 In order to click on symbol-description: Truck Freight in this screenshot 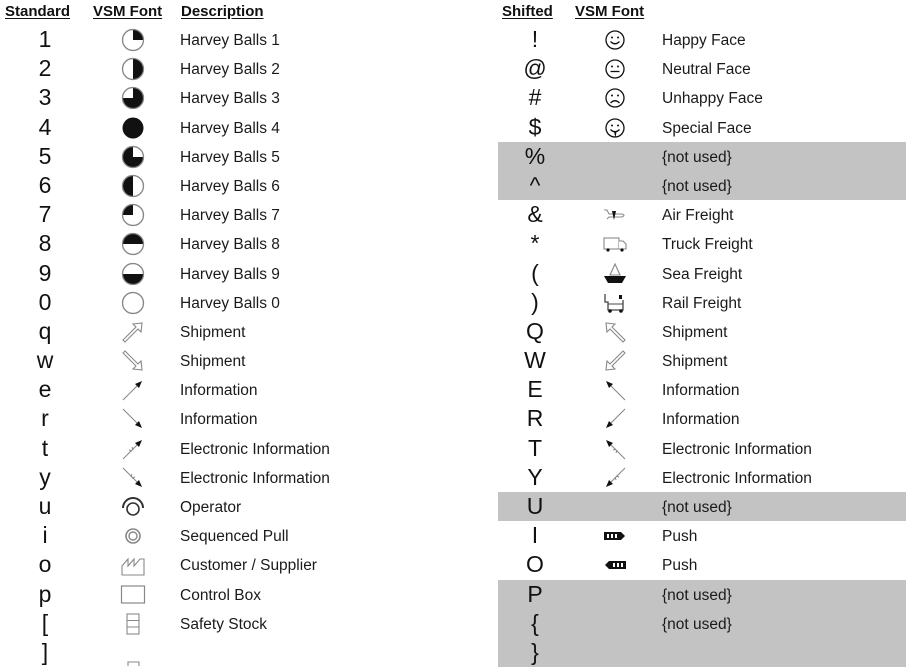, I will do `click(707, 245)`.